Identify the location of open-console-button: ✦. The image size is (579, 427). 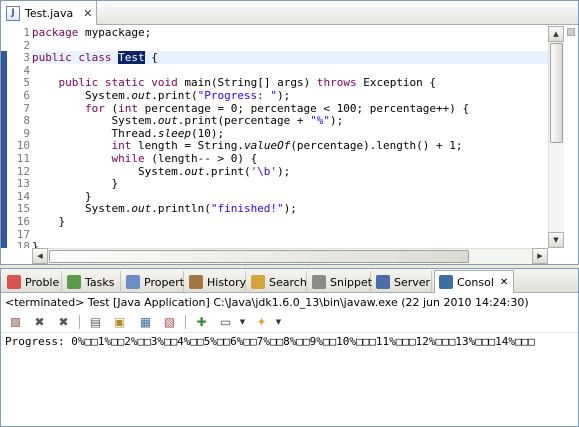
(261, 322).